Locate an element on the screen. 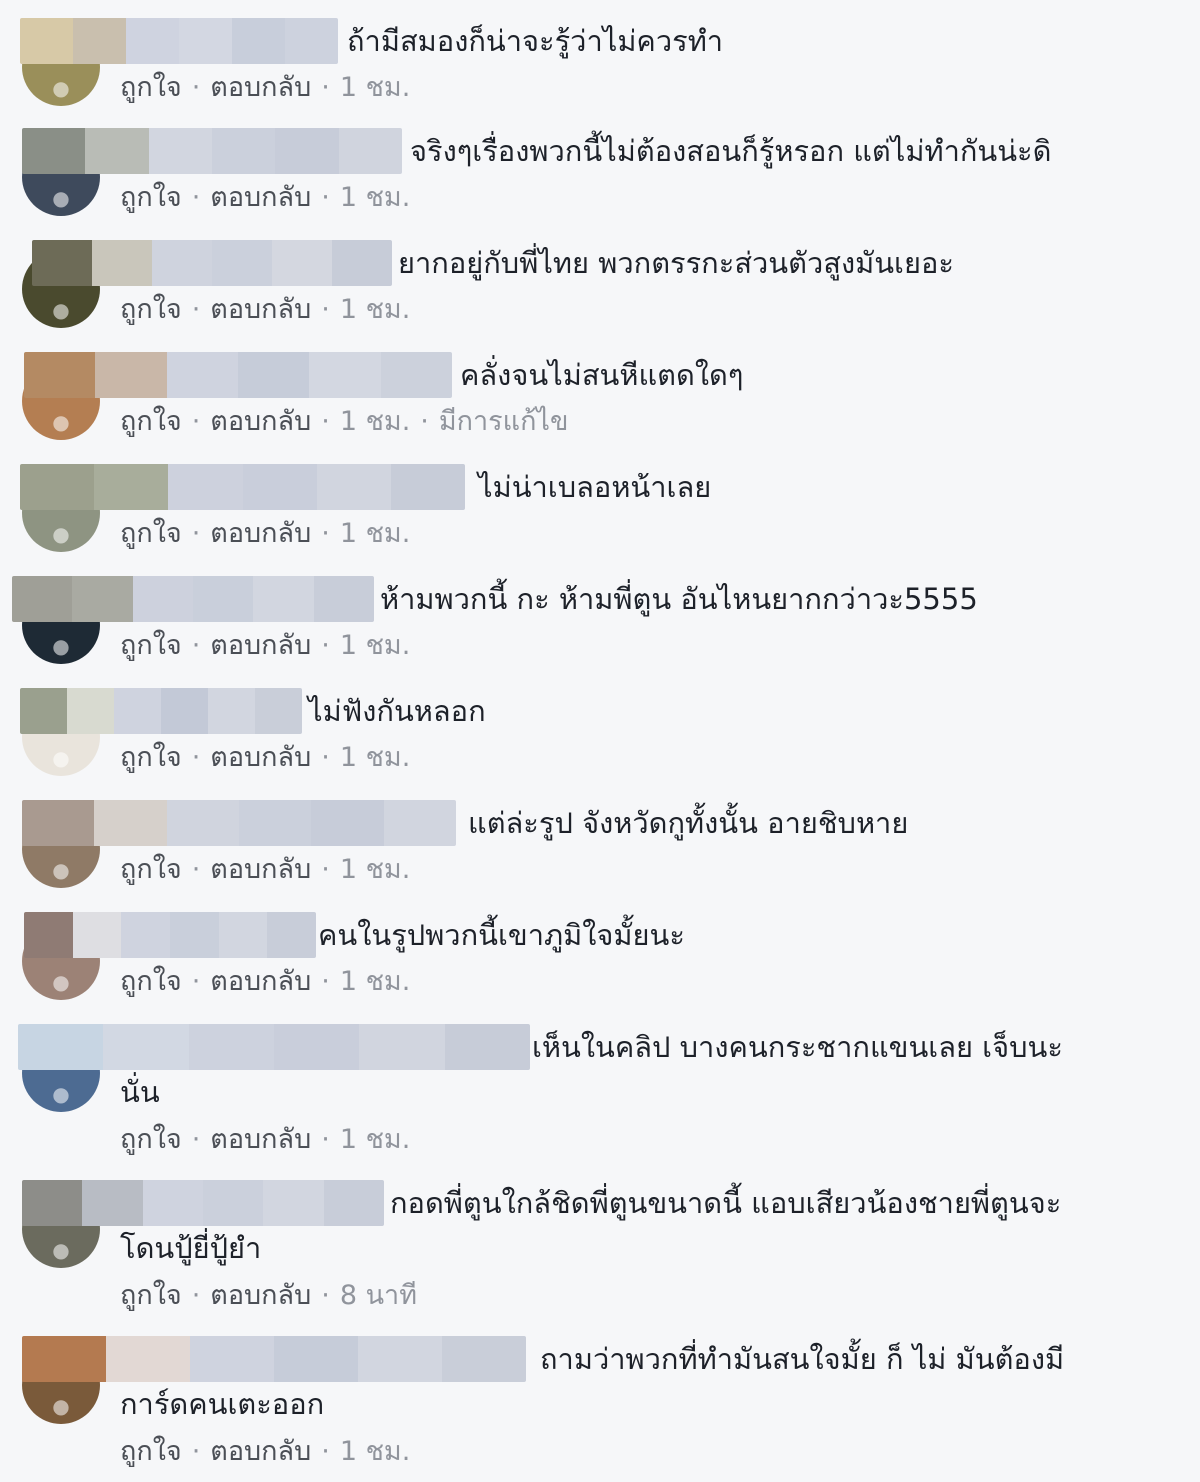 This screenshot has width=1200, height=1482. comment-text: คลั่งจนไม่สนหีแตดใดๆ is located at coordinates (602, 375).